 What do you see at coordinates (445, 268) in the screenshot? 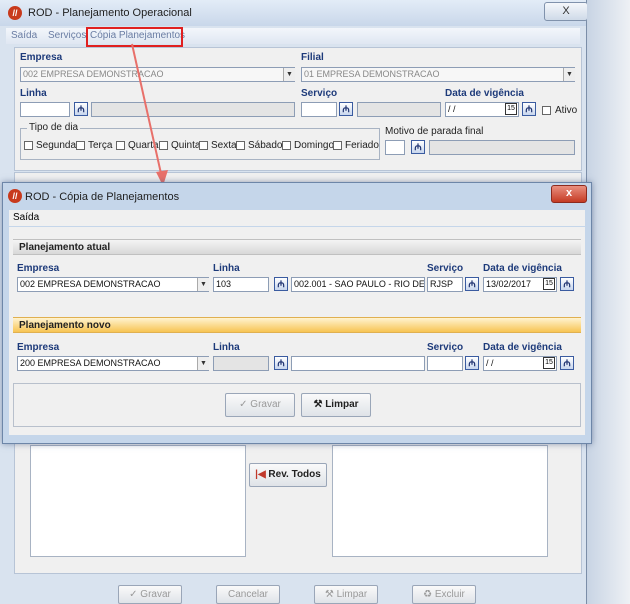
I see `atual-servico-label: Serviço` at bounding box center [445, 268].